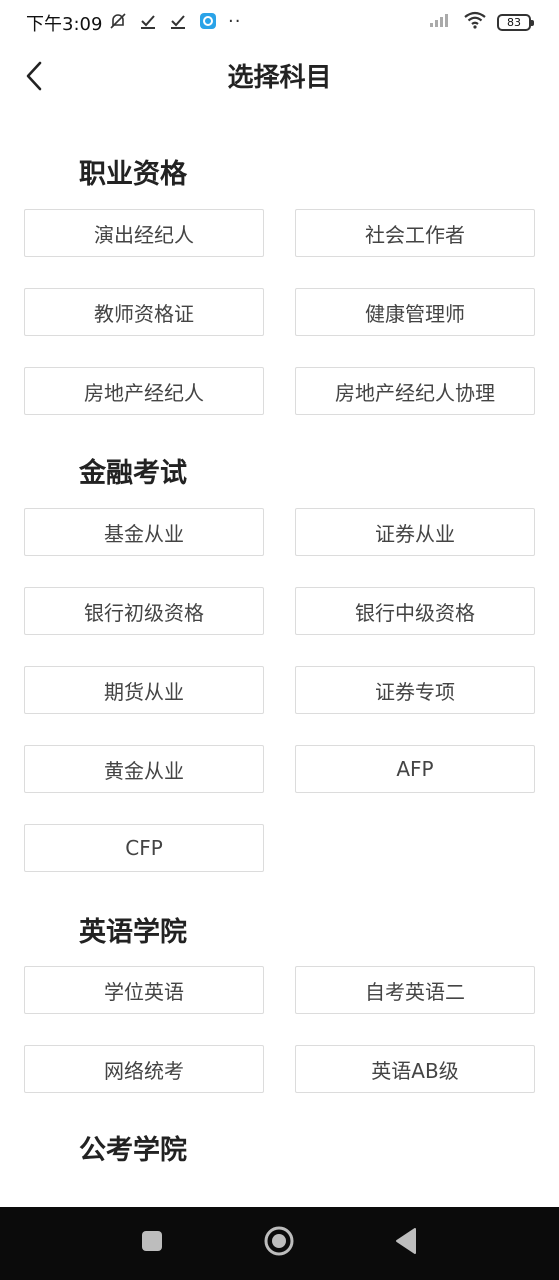 The width and height of the screenshot is (559, 1280). Describe the element at coordinates (144, 990) in the screenshot. I see `subject-chip: 学位英语` at that location.